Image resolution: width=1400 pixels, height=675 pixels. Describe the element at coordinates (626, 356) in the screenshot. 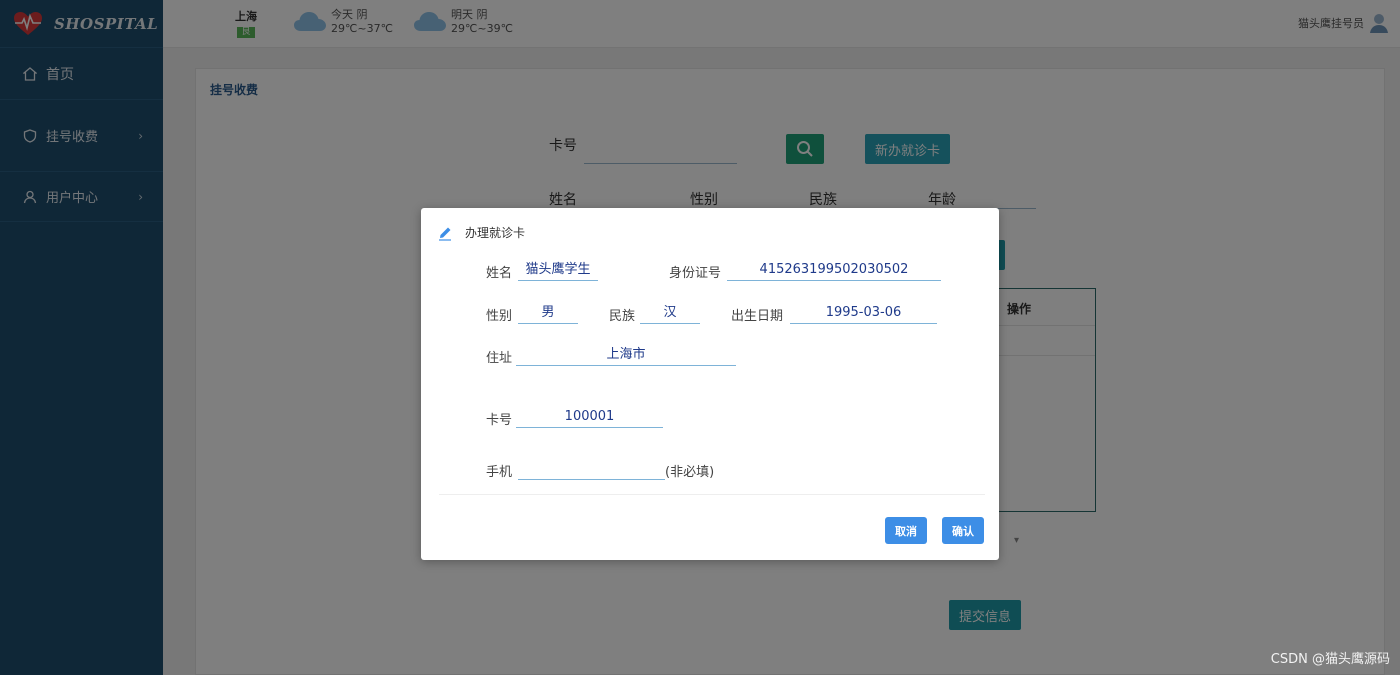

I see `address-input: 上海市` at that location.